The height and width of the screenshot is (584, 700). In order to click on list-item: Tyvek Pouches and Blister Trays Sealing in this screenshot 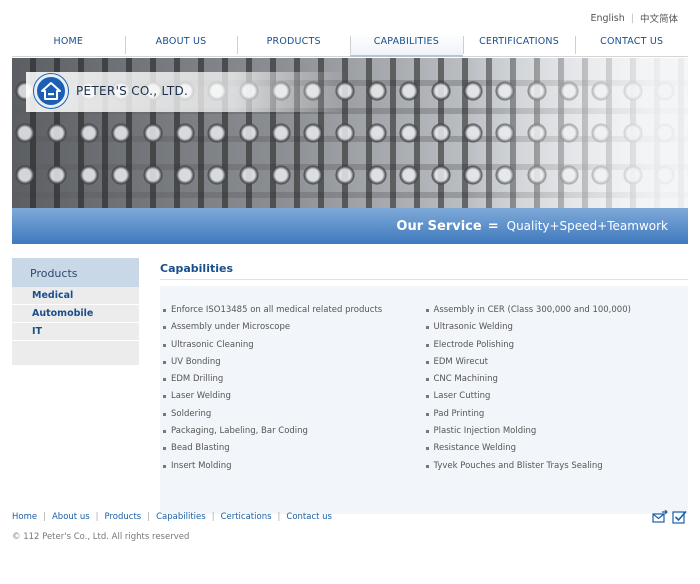, I will do `click(557, 469)`.